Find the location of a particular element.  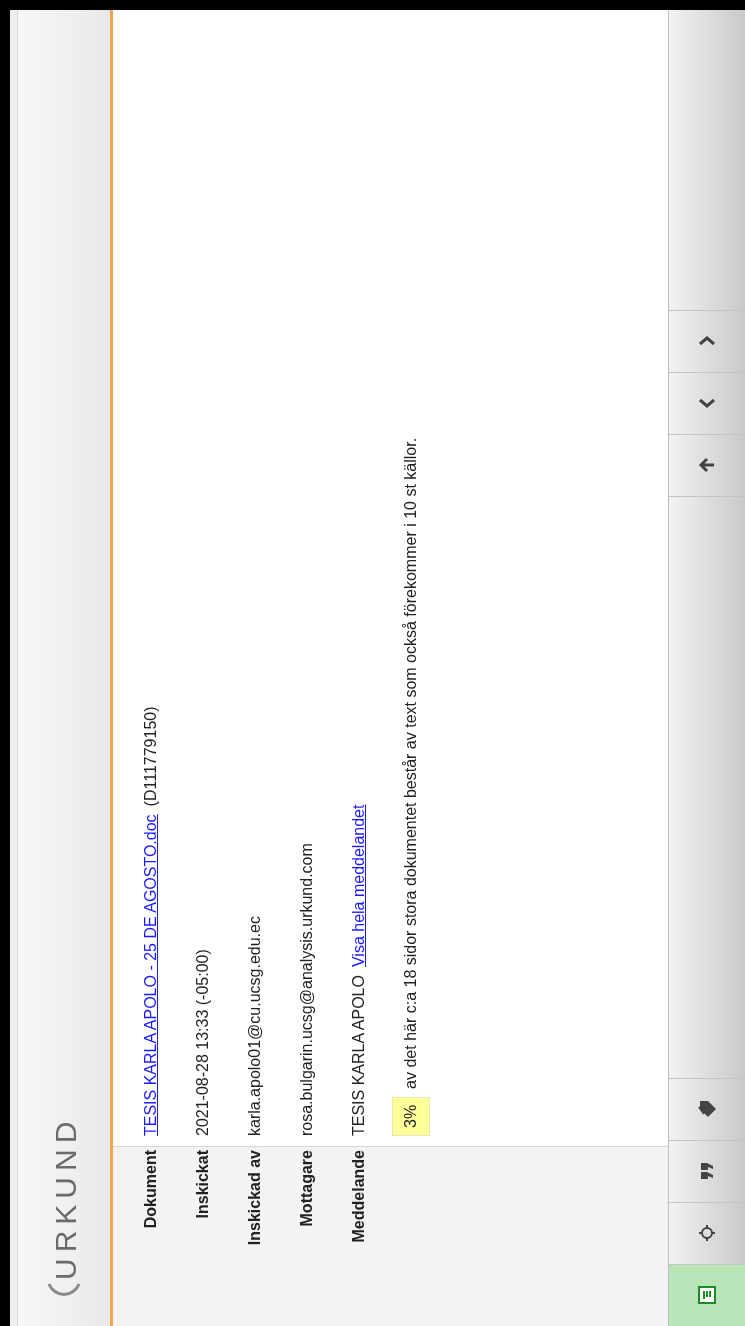

field-value: rosa.bulgarin.ucsg@analysis.urkund.com is located at coordinates (306, 989).